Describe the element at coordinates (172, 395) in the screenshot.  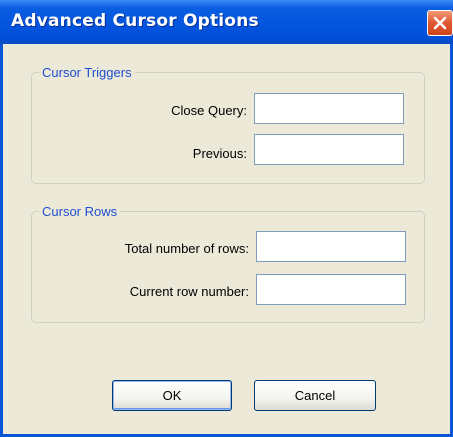
I see `ok-button: OK` at that location.